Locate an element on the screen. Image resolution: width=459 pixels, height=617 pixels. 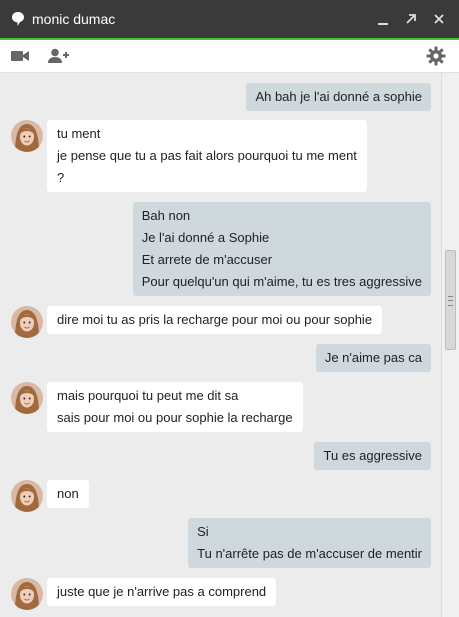
message-text: Tu es aggressive is located at coordinates (372, 455).